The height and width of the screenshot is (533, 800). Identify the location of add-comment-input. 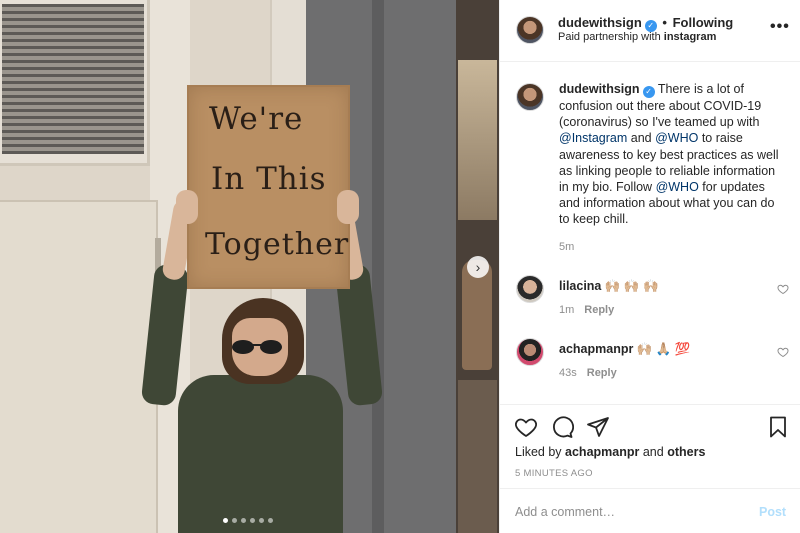
(630, 512).